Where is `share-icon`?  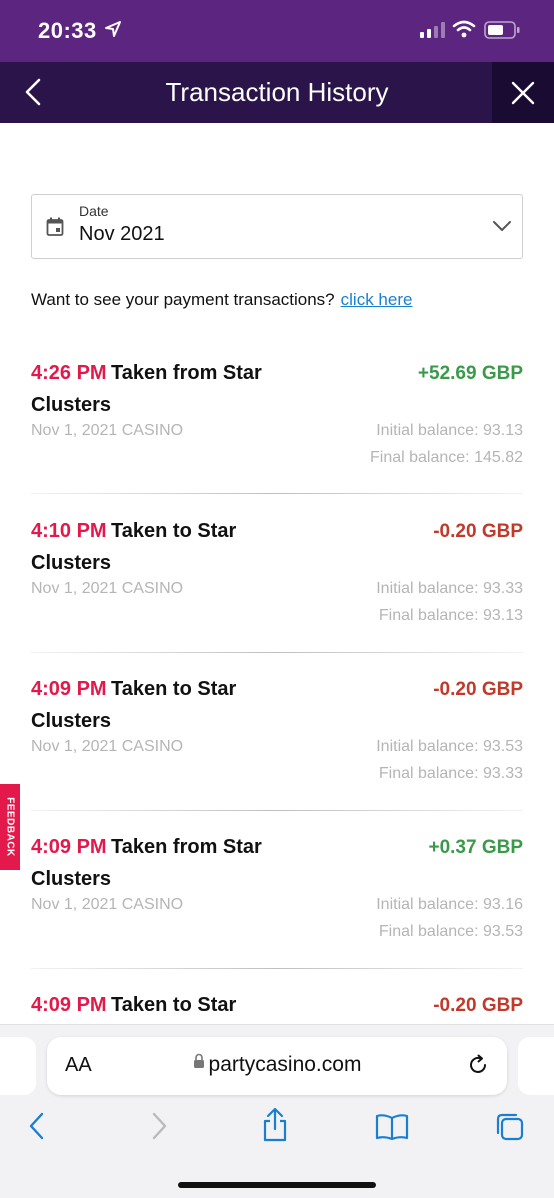 share-icon is located at coordinates (275, 1127).